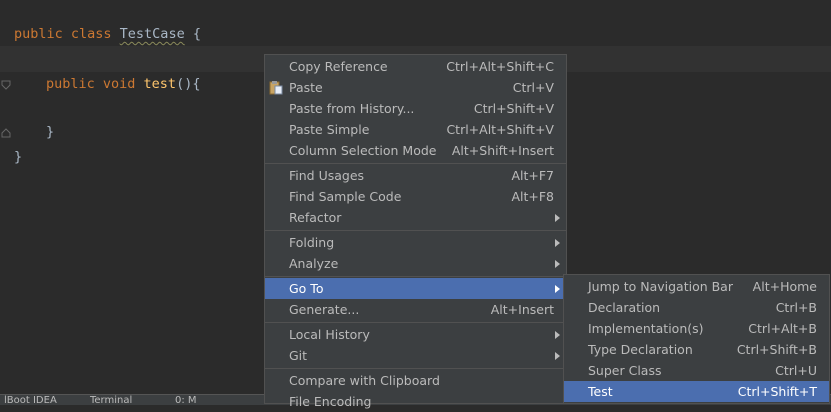  What do you see at coordinates (415, 309) in the screenshot?
I see `menu-item-generate: Generate... Alt+Insert` at bounding box center [415, 309].